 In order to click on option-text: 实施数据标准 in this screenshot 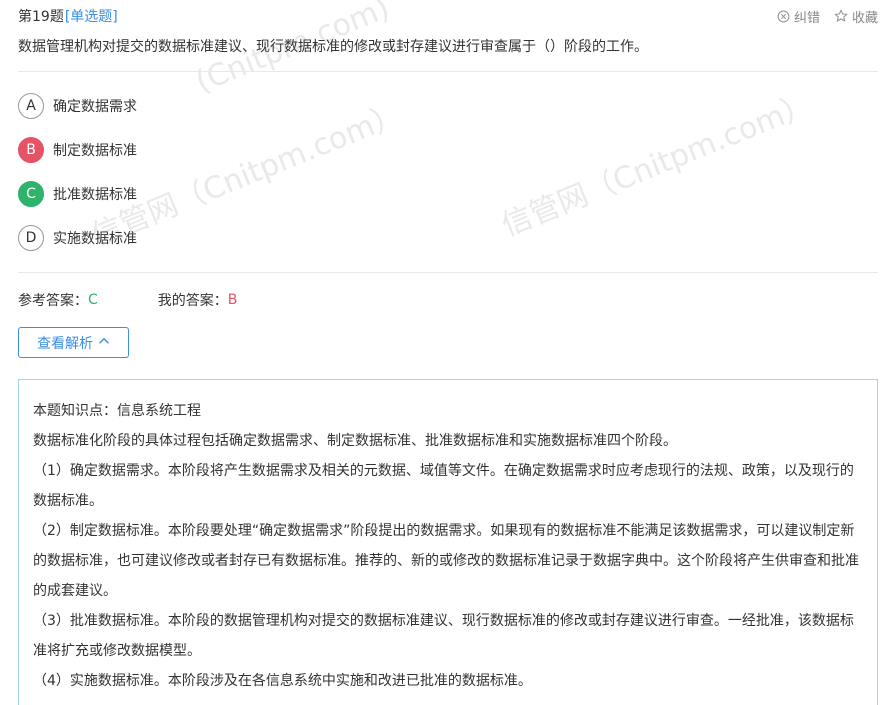, I will do `click(95, 239)`.